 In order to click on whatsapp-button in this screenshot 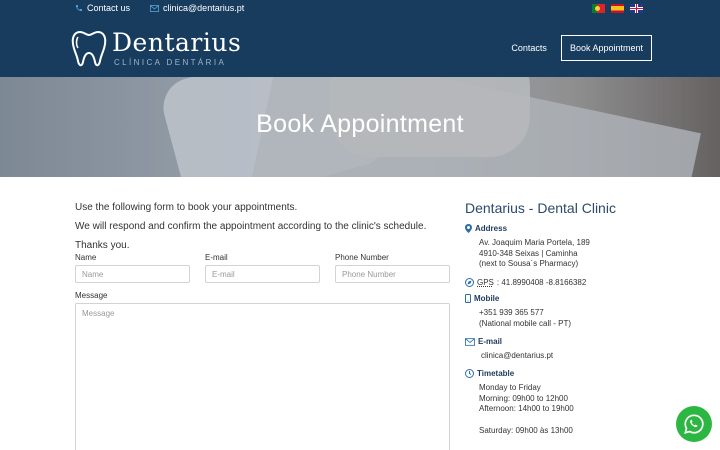, I will do `click(694, 424)`.